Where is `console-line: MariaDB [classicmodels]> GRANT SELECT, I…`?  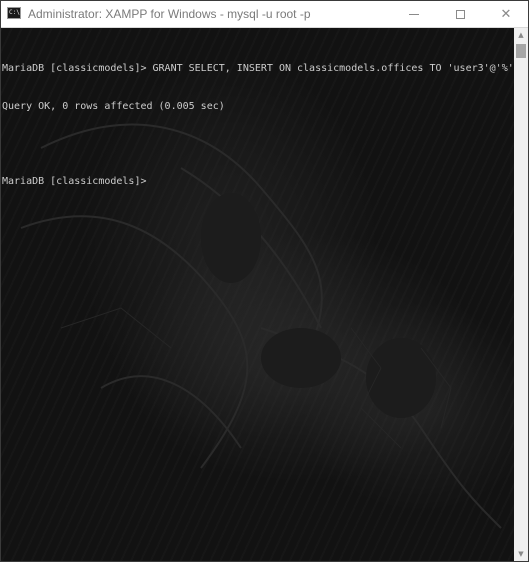
console-line: MariaDB [classicmodels]> GRANT SELECT, I… is located at coordinates (258, 68).